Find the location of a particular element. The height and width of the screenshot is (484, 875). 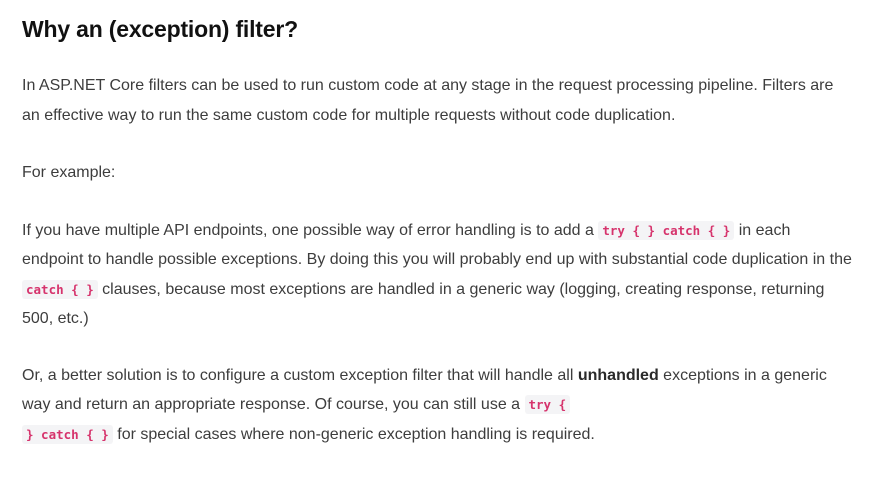

inline-code-try-catch: try { } catch { } is located at coordinates (666, 230).